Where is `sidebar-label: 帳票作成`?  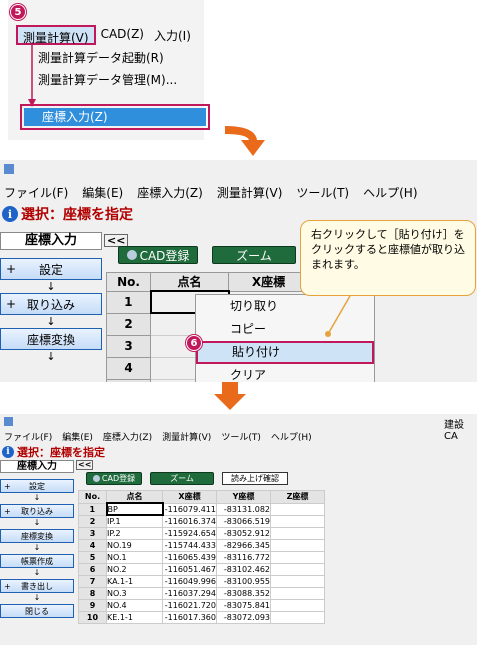 sidebar-label: 帳票作成 is located at coordinates (37, 561).